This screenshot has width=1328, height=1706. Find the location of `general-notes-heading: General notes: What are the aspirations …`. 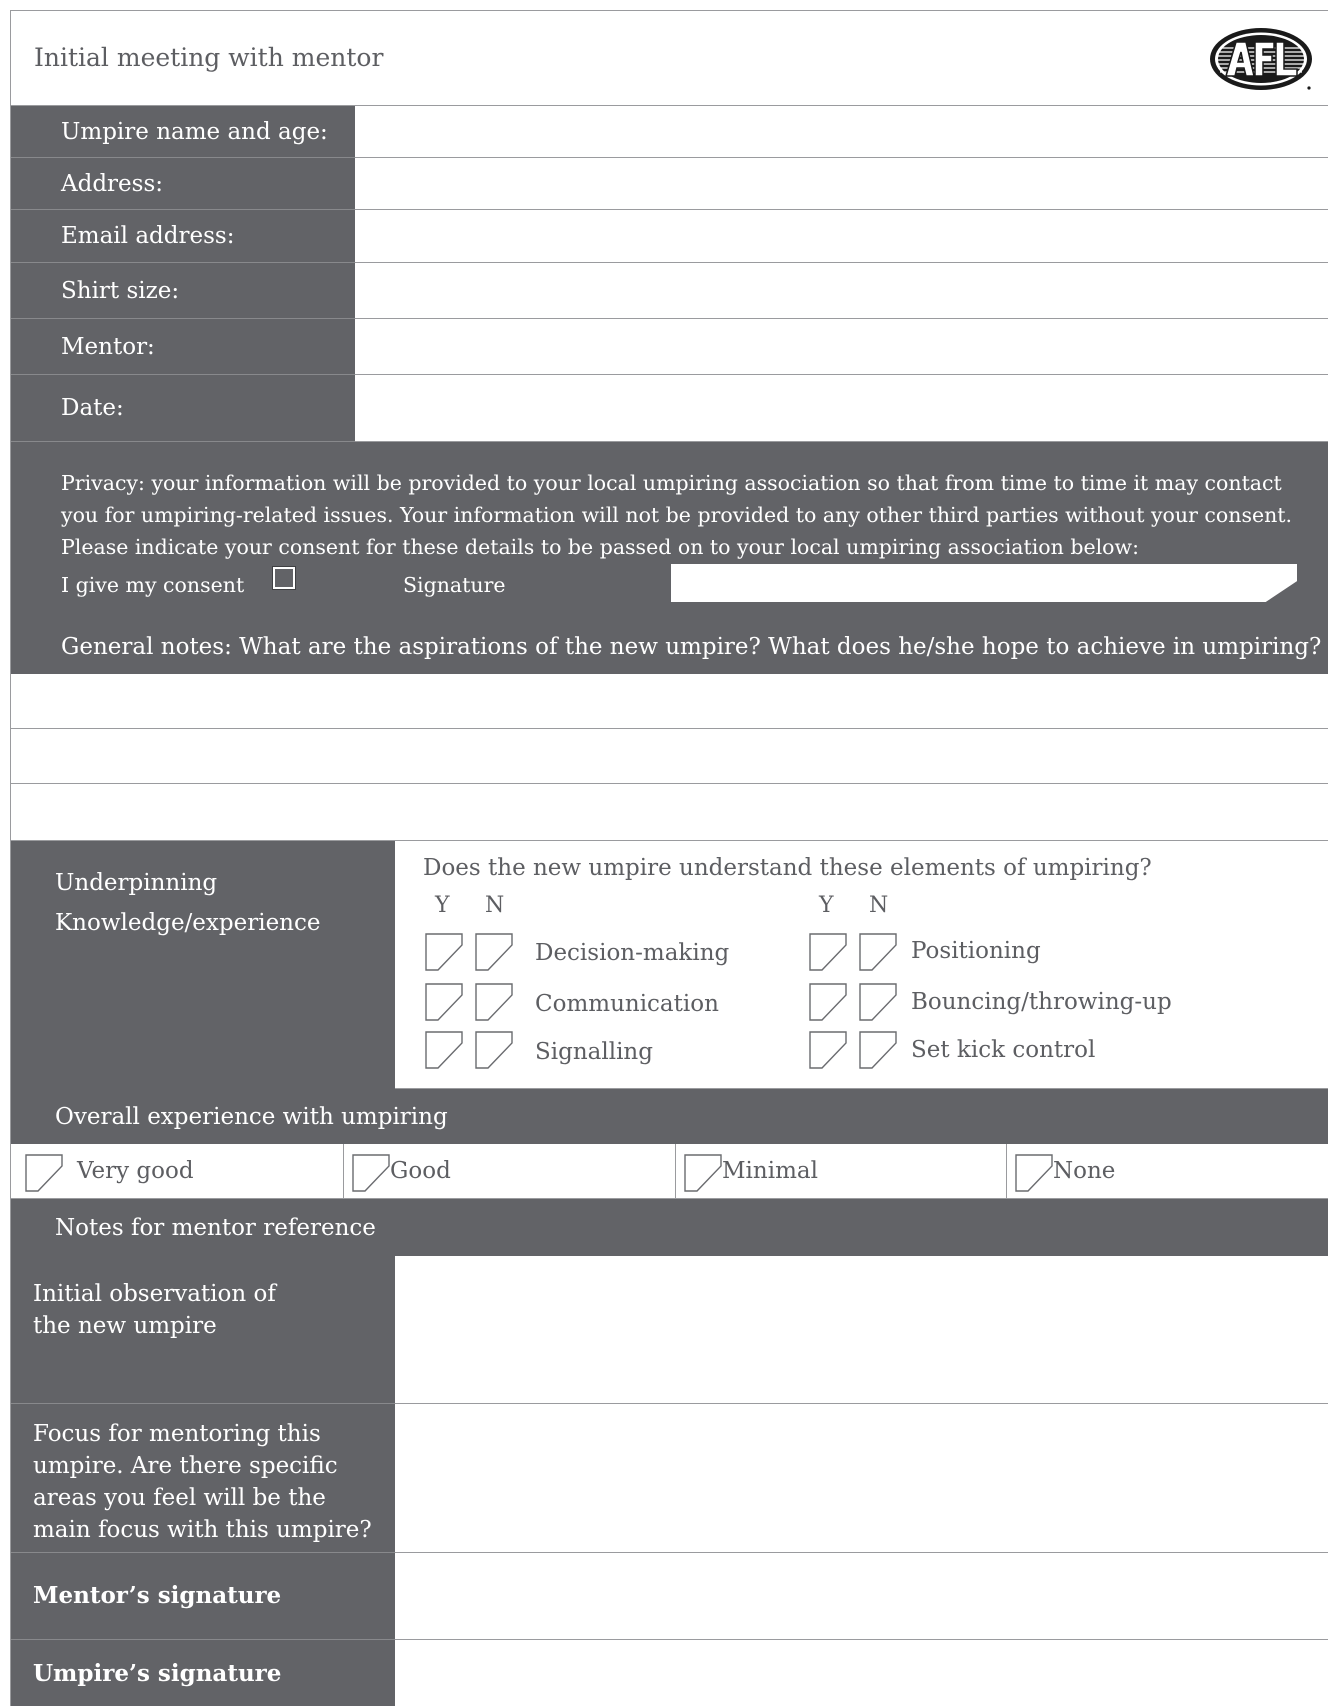

general-notes-heading: General notes: What are the aspirations … is located at coordinates (669, 647).